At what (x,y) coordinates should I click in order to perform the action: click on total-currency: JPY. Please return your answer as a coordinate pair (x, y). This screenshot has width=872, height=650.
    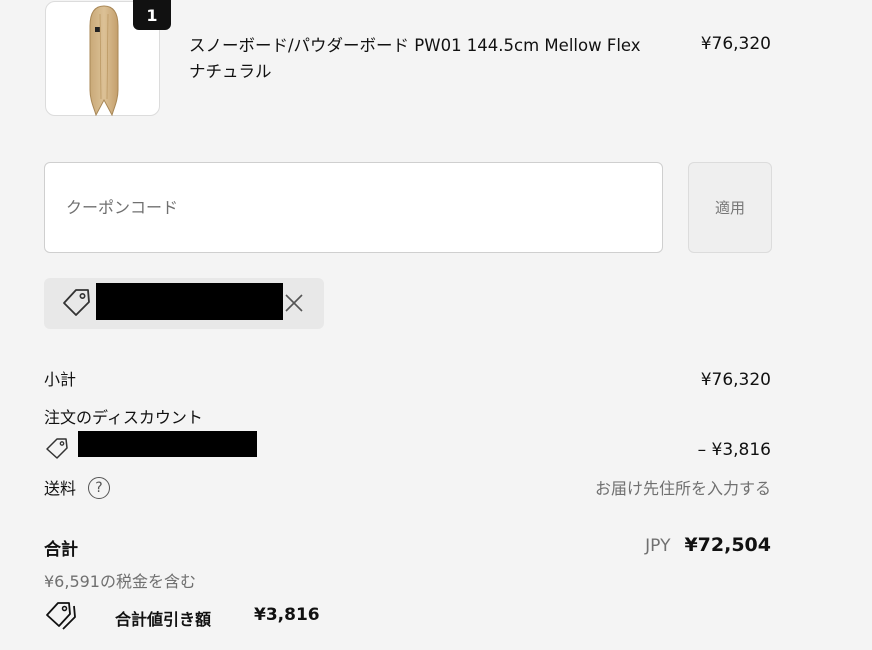
    Looking at the image, I should click on (658, 546).